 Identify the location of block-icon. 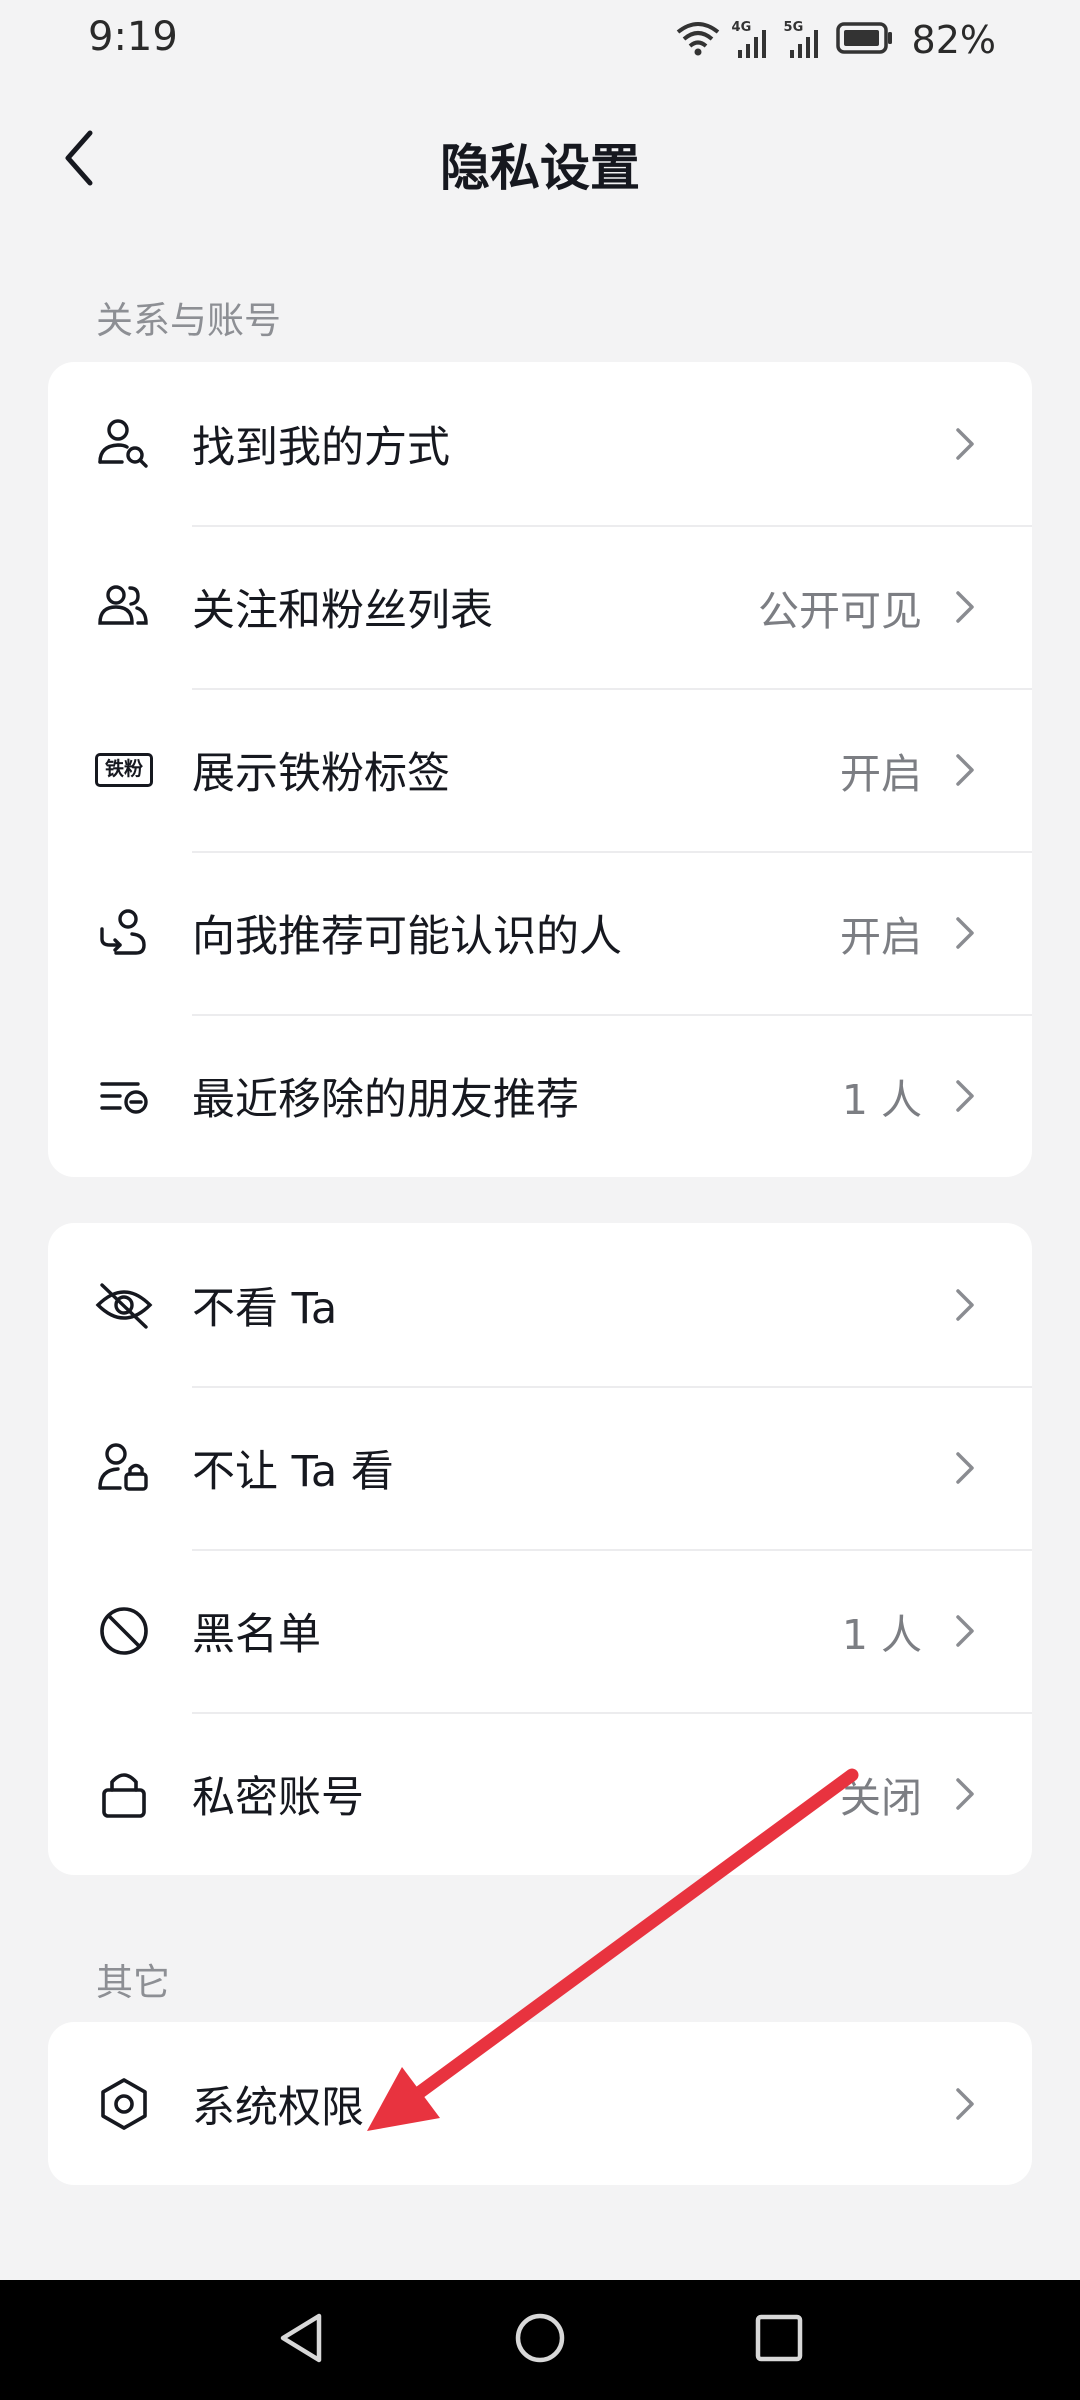
(124, 1631).